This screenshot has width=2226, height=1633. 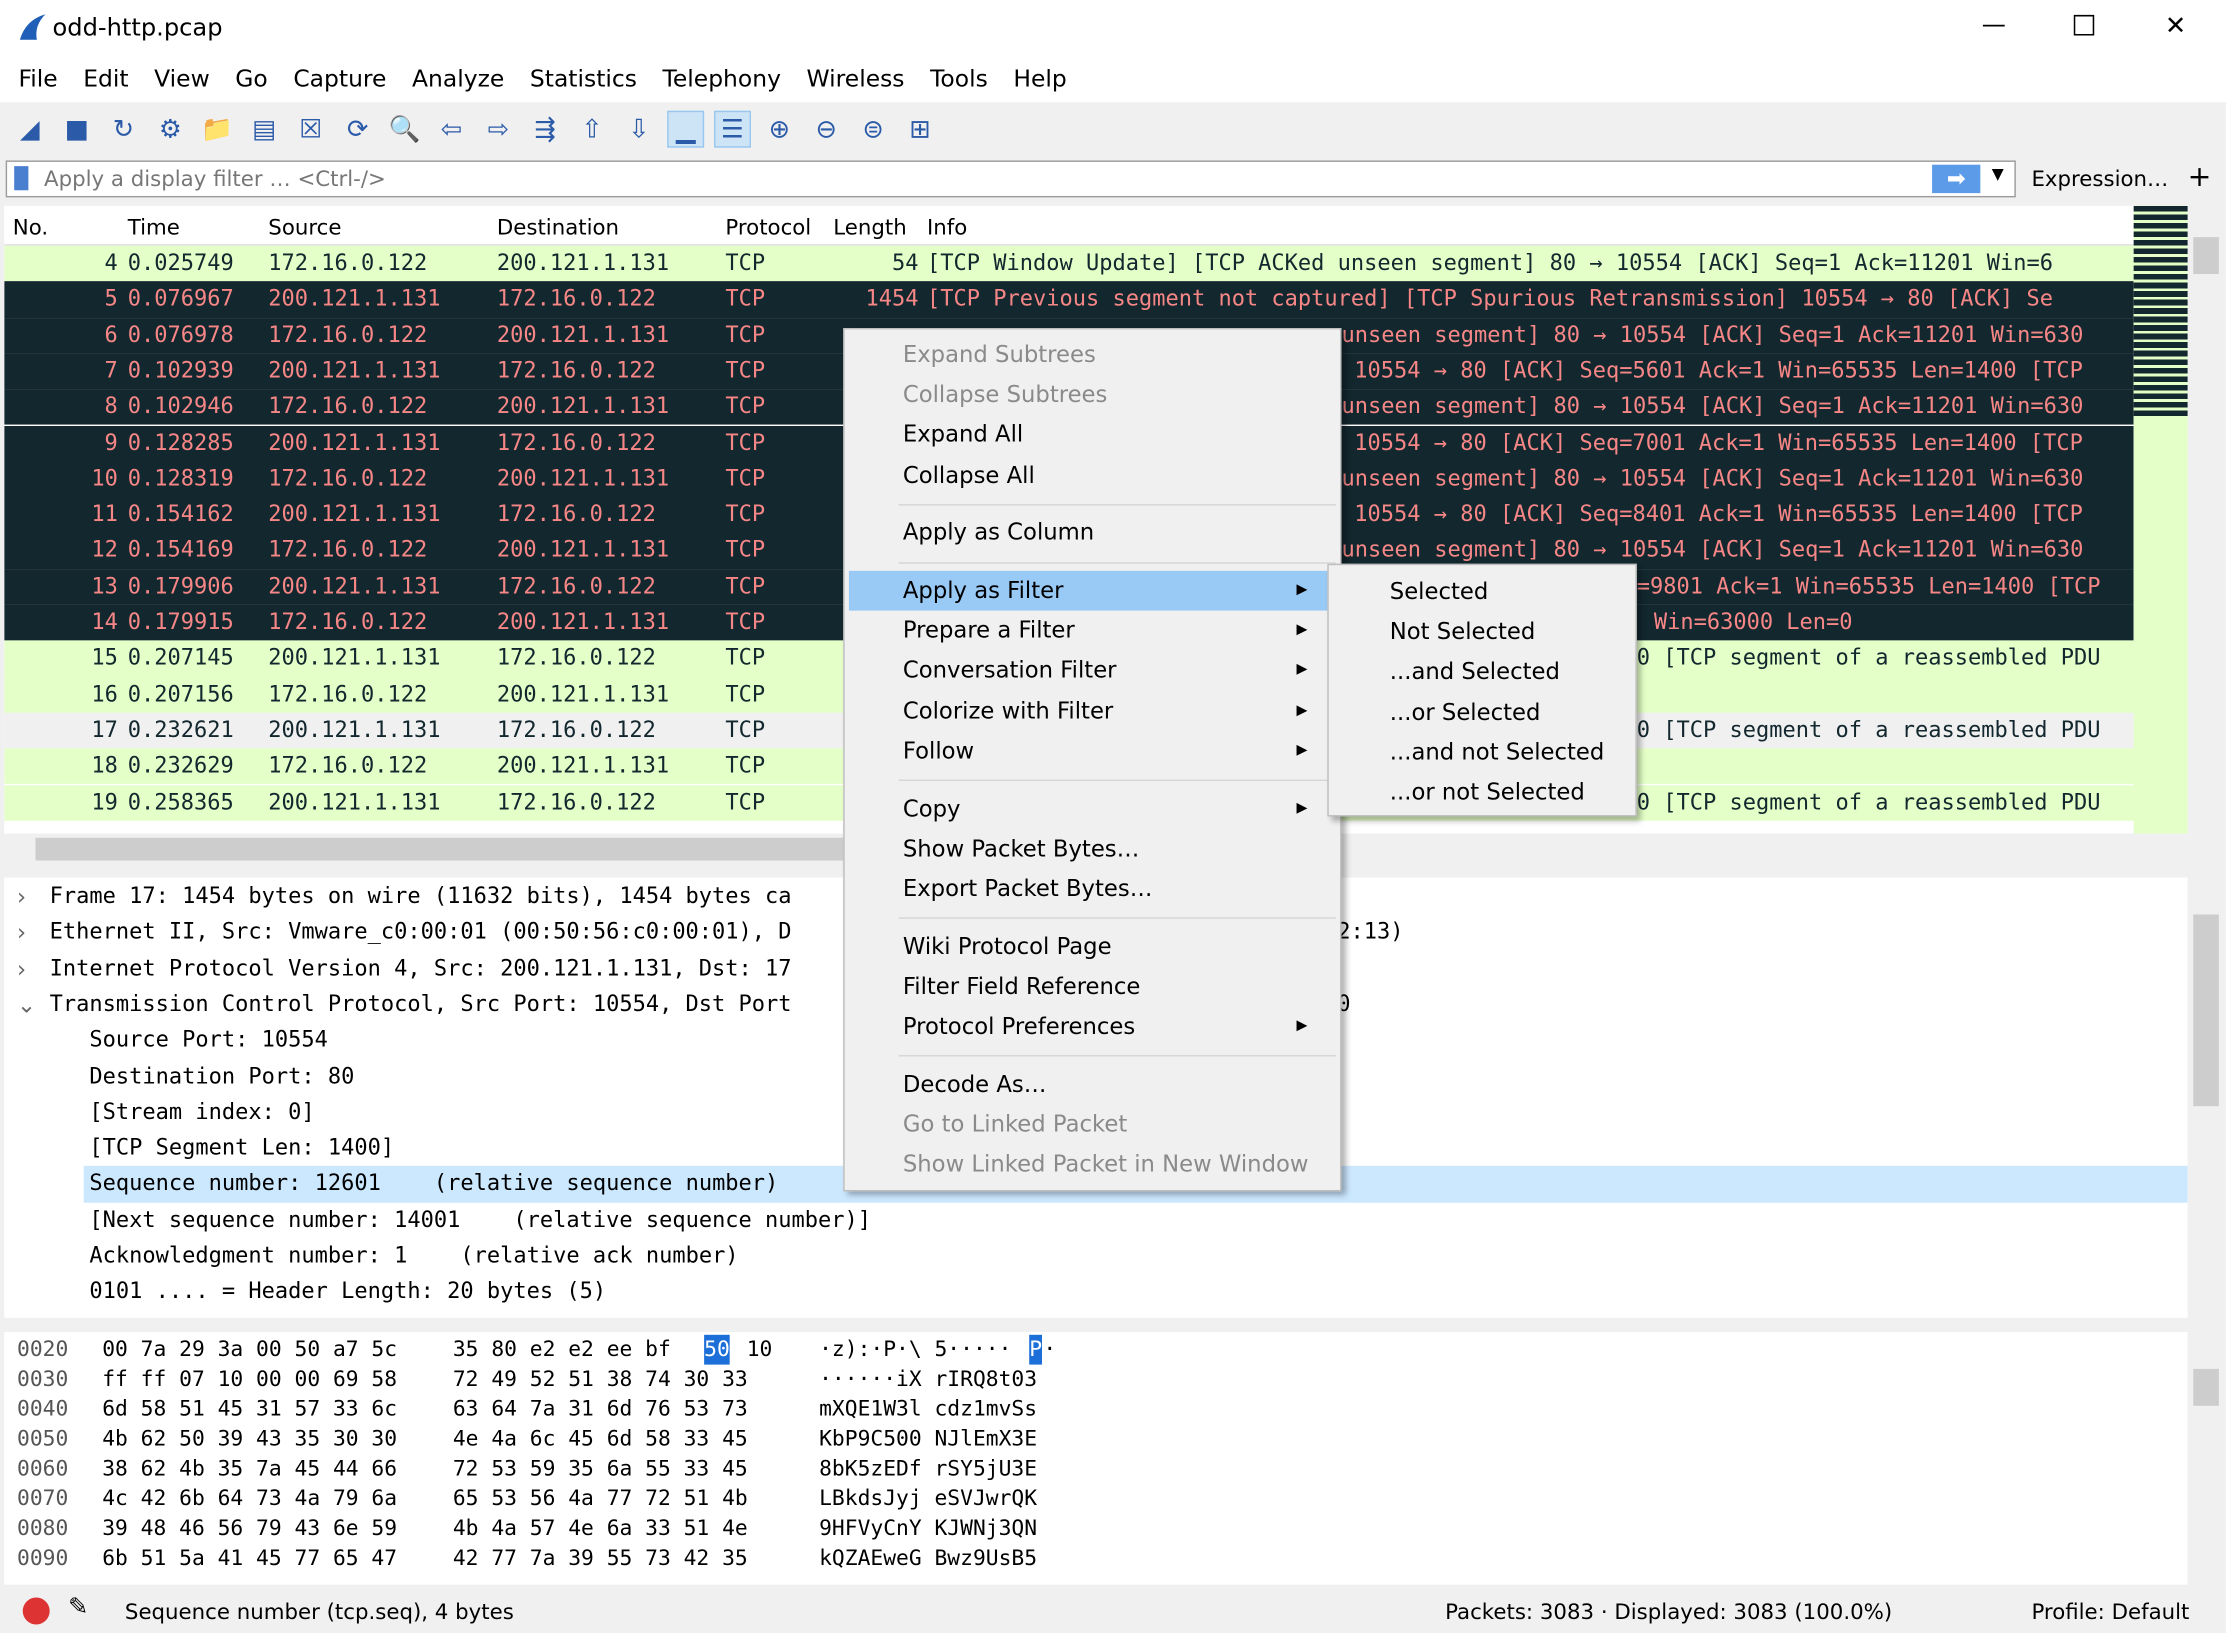 I want to click on normal-size-icon: ⊜, so click(x=873, y=129).